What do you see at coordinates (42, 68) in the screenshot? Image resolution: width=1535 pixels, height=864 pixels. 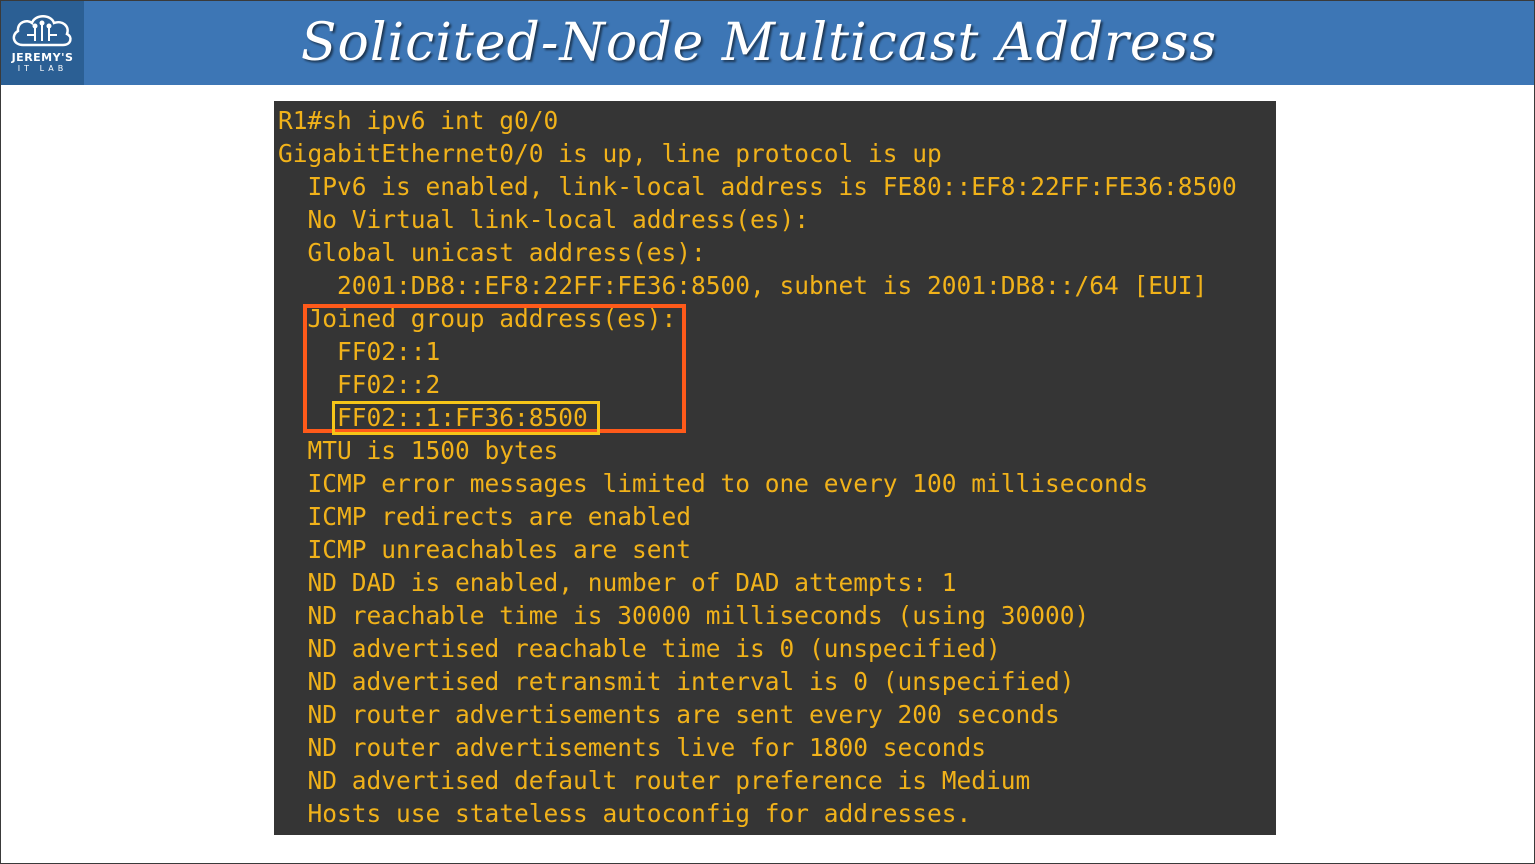 I see `logo-text-secondary: IT LAB` at bounding box center [42, 68].